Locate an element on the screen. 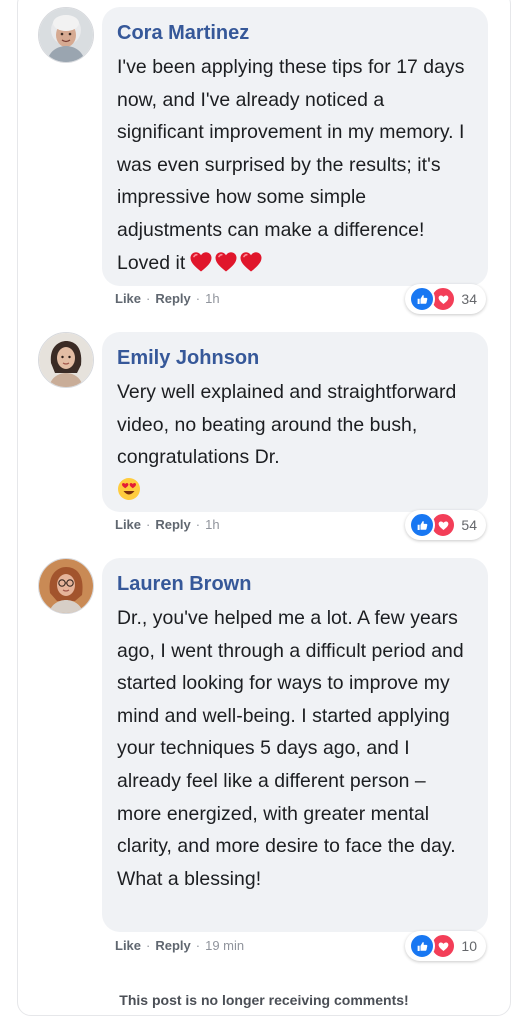 Image resolution: width=527 pixels, height=1024 pixels. reactions-badge: 10 is located at coordinates (445, 946).